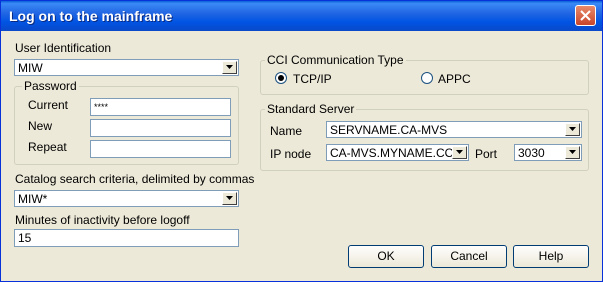  I want to click on catalog-dropdown-button, so click(229, 198).